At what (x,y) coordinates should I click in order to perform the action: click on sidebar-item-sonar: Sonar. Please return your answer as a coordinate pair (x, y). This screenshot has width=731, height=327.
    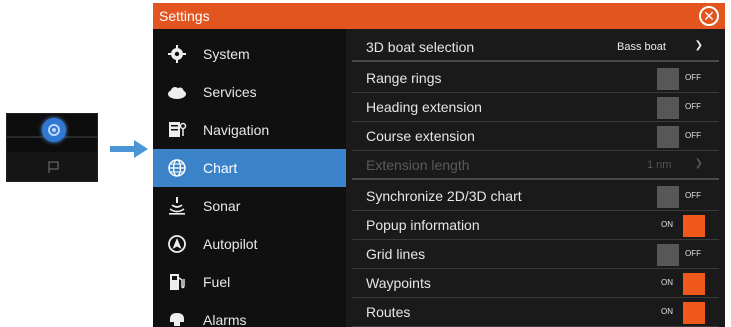
    Looking at the image, I should click on (249, 206).